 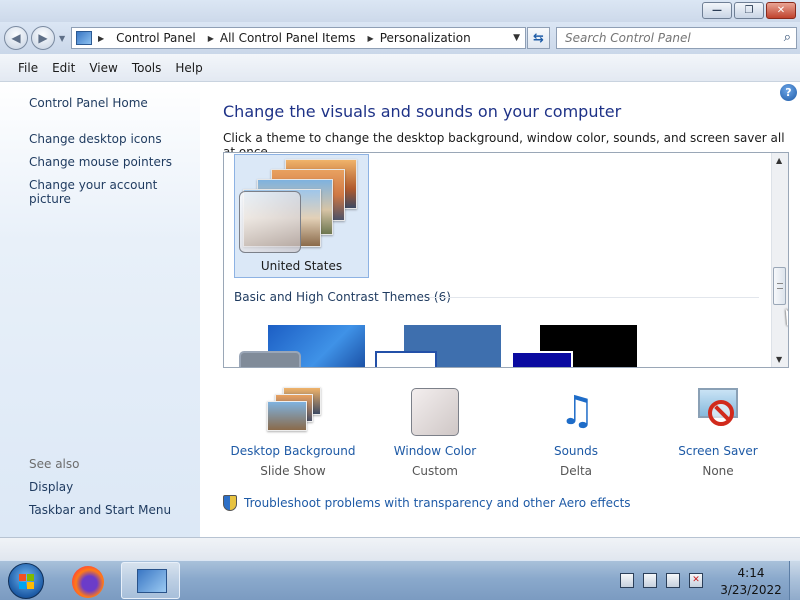 I want to click on tile-value: Custom, so click(x=435, y=471).